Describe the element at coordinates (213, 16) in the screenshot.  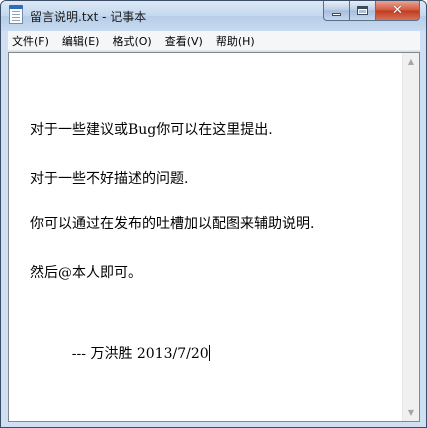
I see `title-bar: 留言说明.txt - 记事本 ✕` at that location.